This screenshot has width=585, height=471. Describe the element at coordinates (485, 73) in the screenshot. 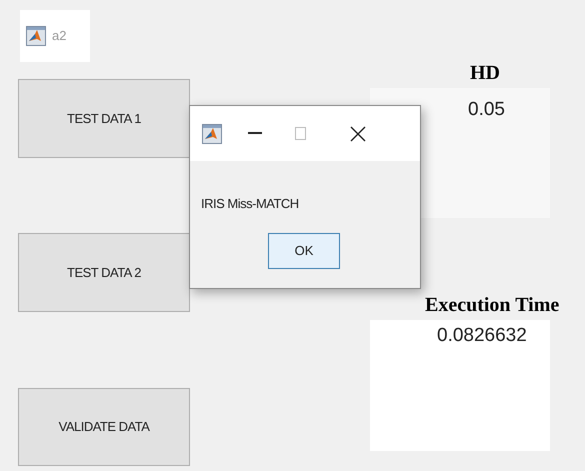

I see `result-heading: HD` at that location.